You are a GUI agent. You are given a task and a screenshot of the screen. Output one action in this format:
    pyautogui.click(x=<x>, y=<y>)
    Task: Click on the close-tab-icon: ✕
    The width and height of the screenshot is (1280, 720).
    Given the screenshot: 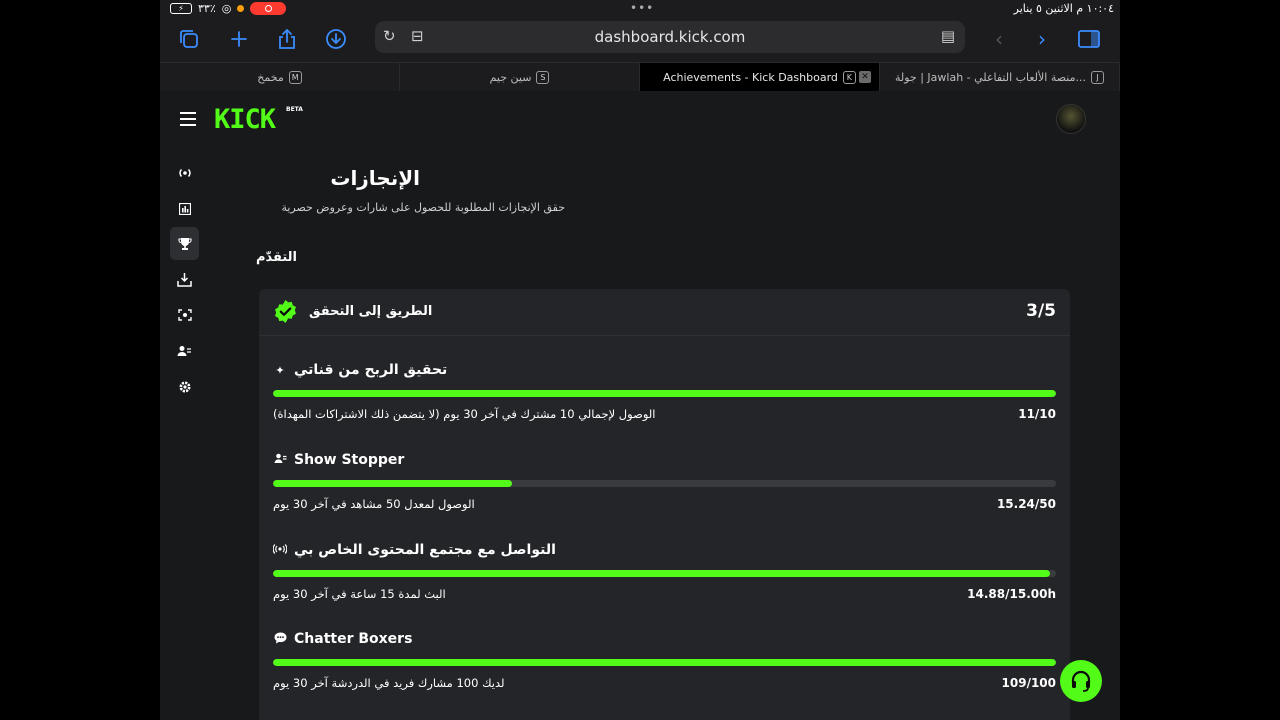 What is the action you would take?
    pyautogui.click(x=865, y=77)
    